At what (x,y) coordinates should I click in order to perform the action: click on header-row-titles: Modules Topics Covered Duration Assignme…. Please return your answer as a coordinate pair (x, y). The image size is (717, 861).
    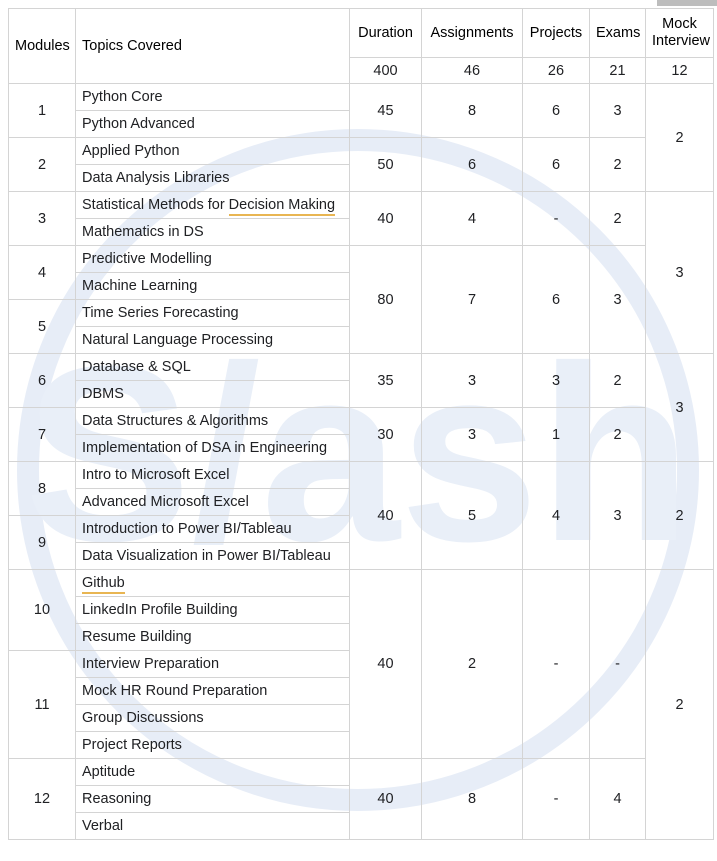
    Looking at the image, I should click on (361, 46).